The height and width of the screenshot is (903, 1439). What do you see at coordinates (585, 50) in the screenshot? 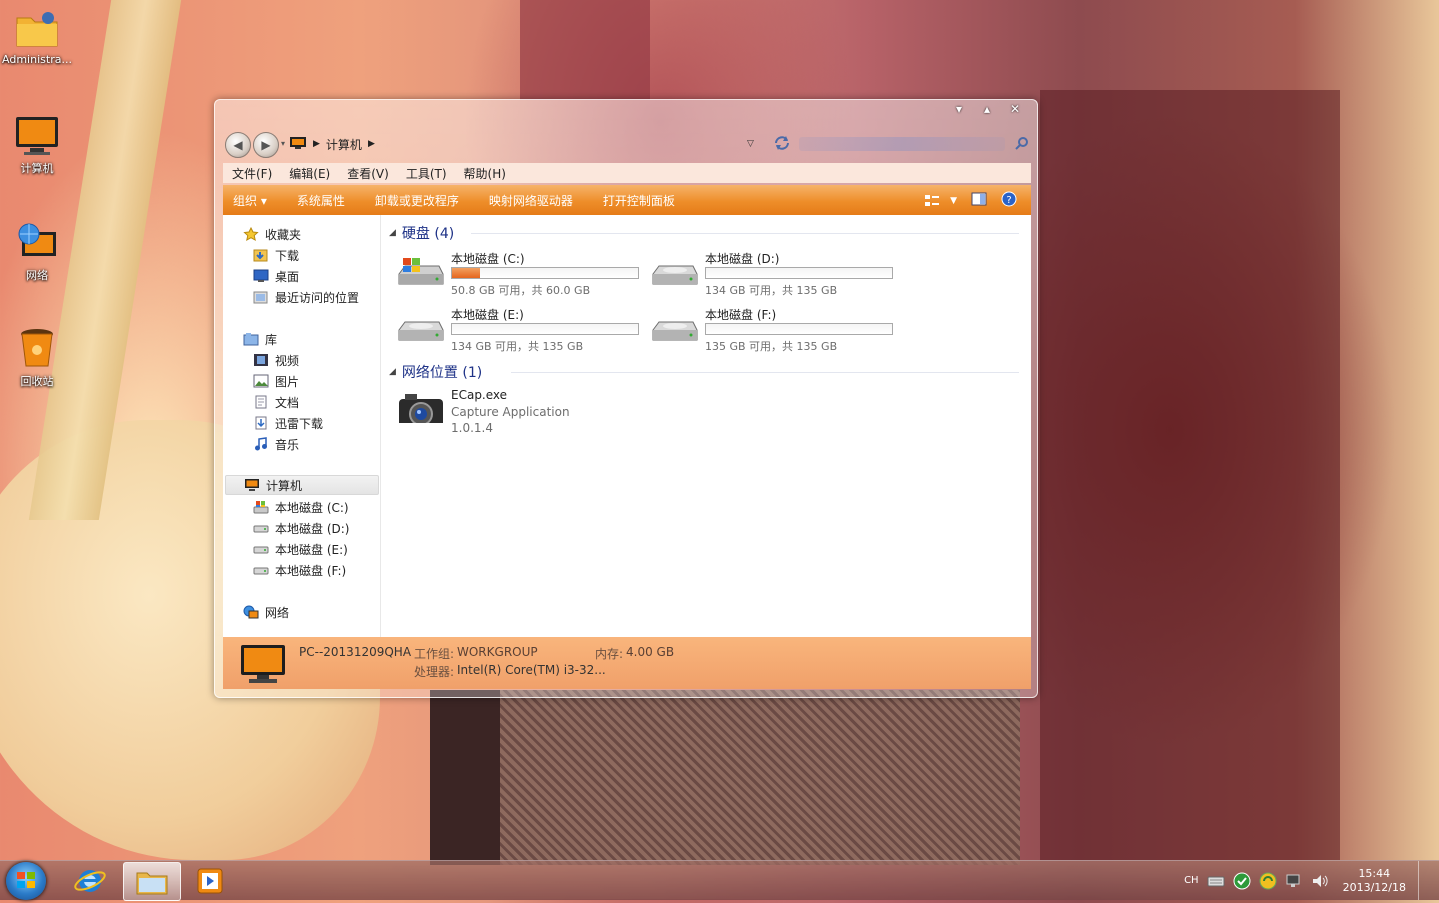
I see `wallpaper-figure` at bounding box center [585, 50].